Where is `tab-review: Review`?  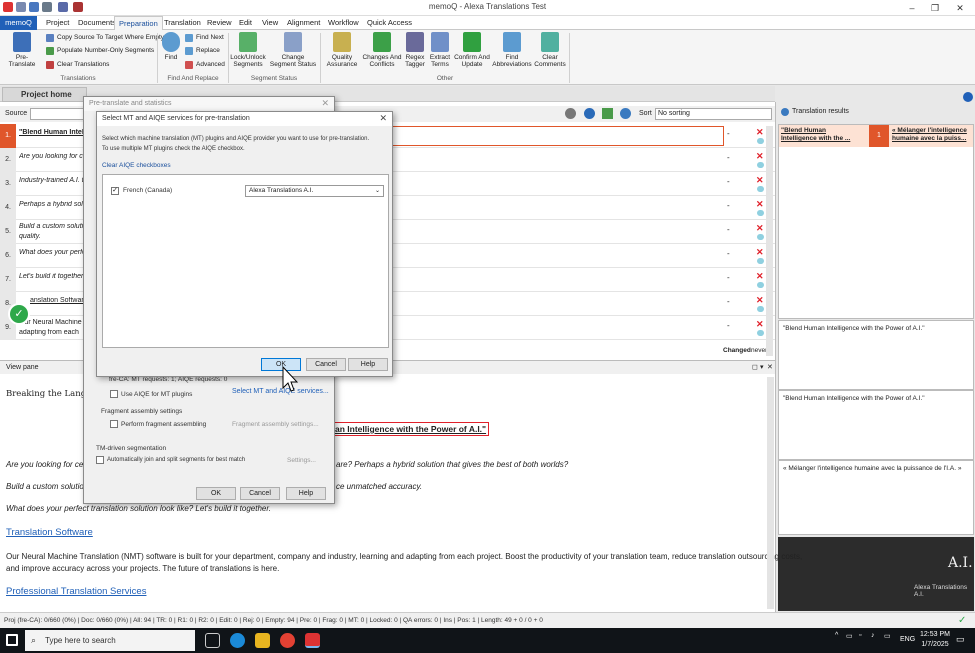
tab-review: Review is located at coordinates (219, 23).